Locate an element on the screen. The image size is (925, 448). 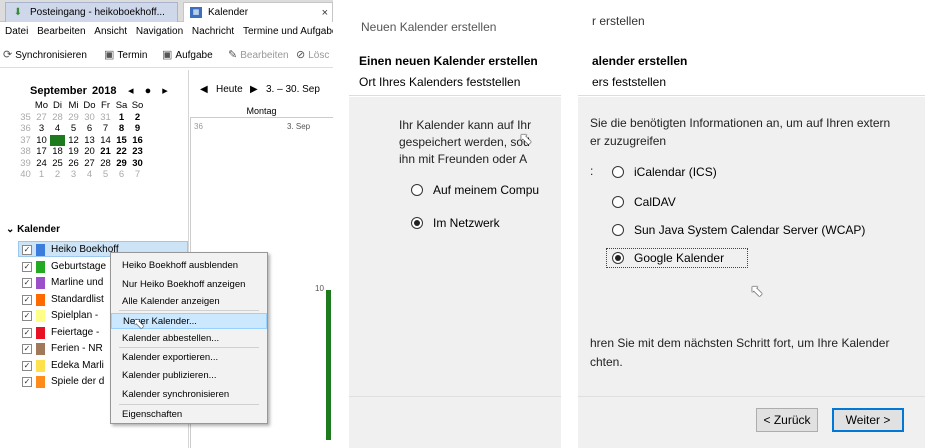
minical-day: 13 is located at coordinates (89, 141).